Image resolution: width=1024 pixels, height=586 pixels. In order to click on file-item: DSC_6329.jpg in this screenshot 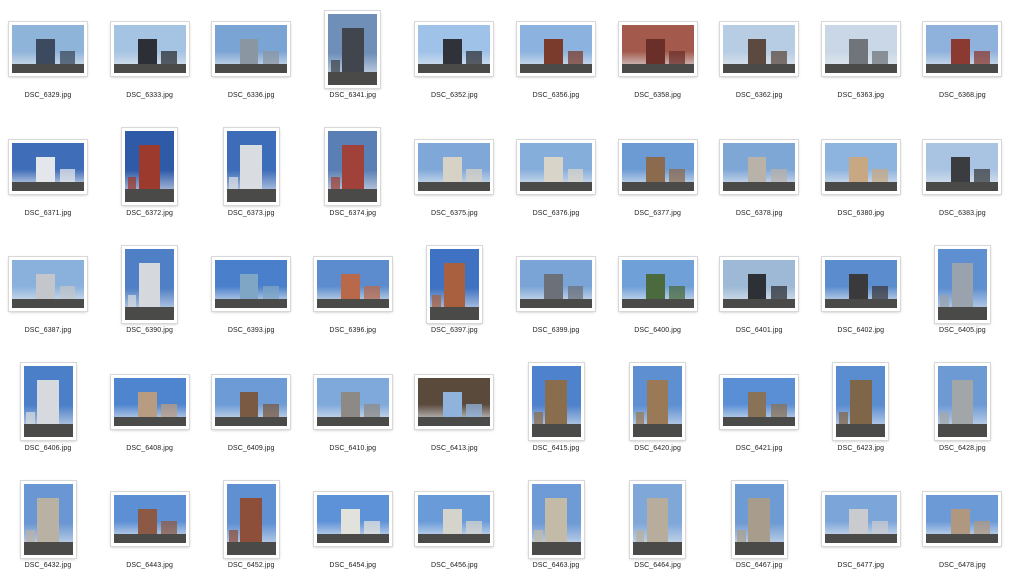, I will do `click(48, 60)`.